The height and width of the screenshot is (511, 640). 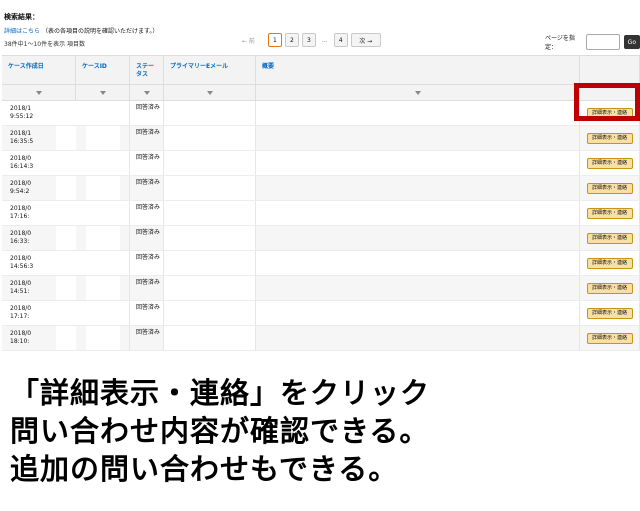 I want to click on prev-page-link: ← 前, so click(x=248, y=40).